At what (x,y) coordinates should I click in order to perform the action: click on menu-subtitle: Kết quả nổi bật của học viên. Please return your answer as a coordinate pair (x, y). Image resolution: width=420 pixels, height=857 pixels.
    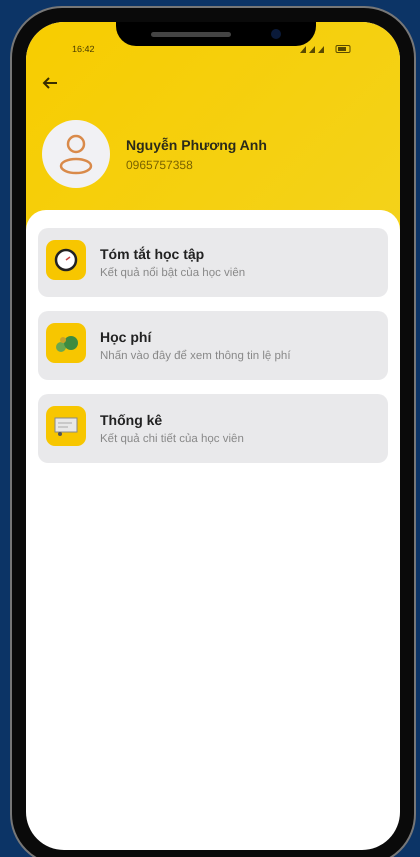
    Looking at the image, I should click on (173, 273).